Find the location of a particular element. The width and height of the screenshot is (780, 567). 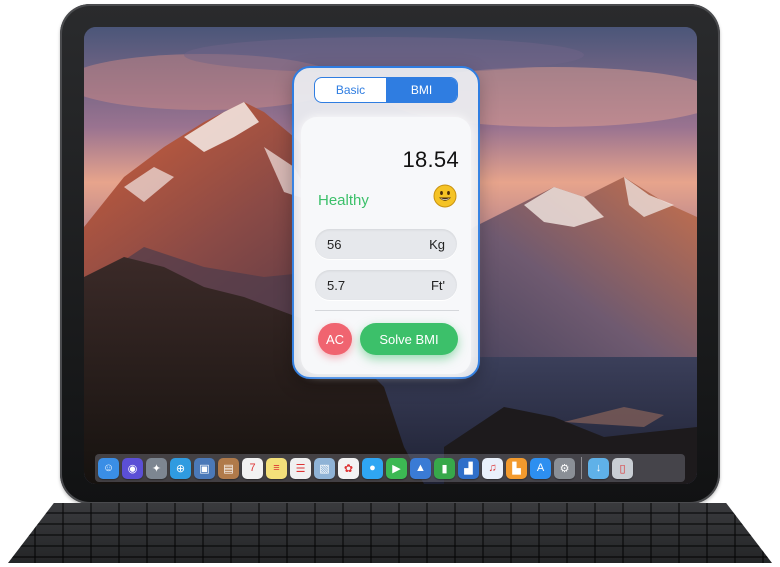

calculator-card: 18.54 Healthy 56 Kg 5.7 Ft' AC Solve BMI is located at coordinates (386, 245).